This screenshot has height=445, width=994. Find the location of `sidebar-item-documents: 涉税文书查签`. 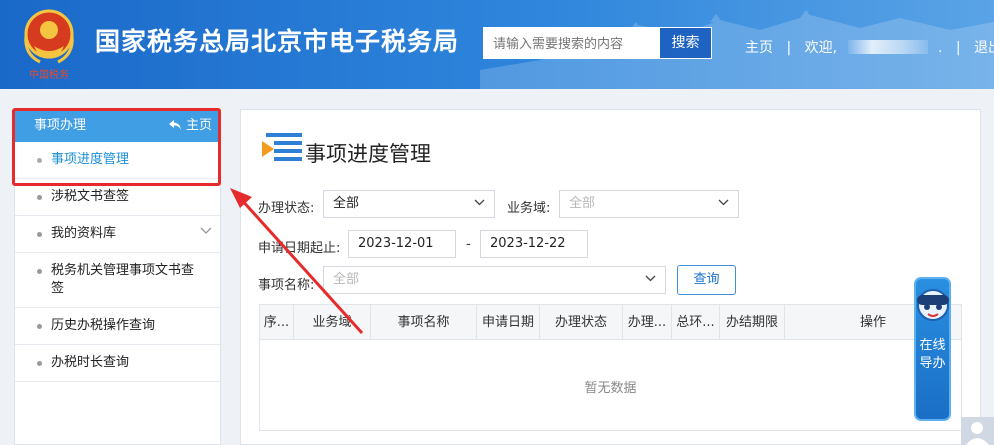

sidebar-item-documents: 涉税文书查签 is located at coordinates (117, 197).